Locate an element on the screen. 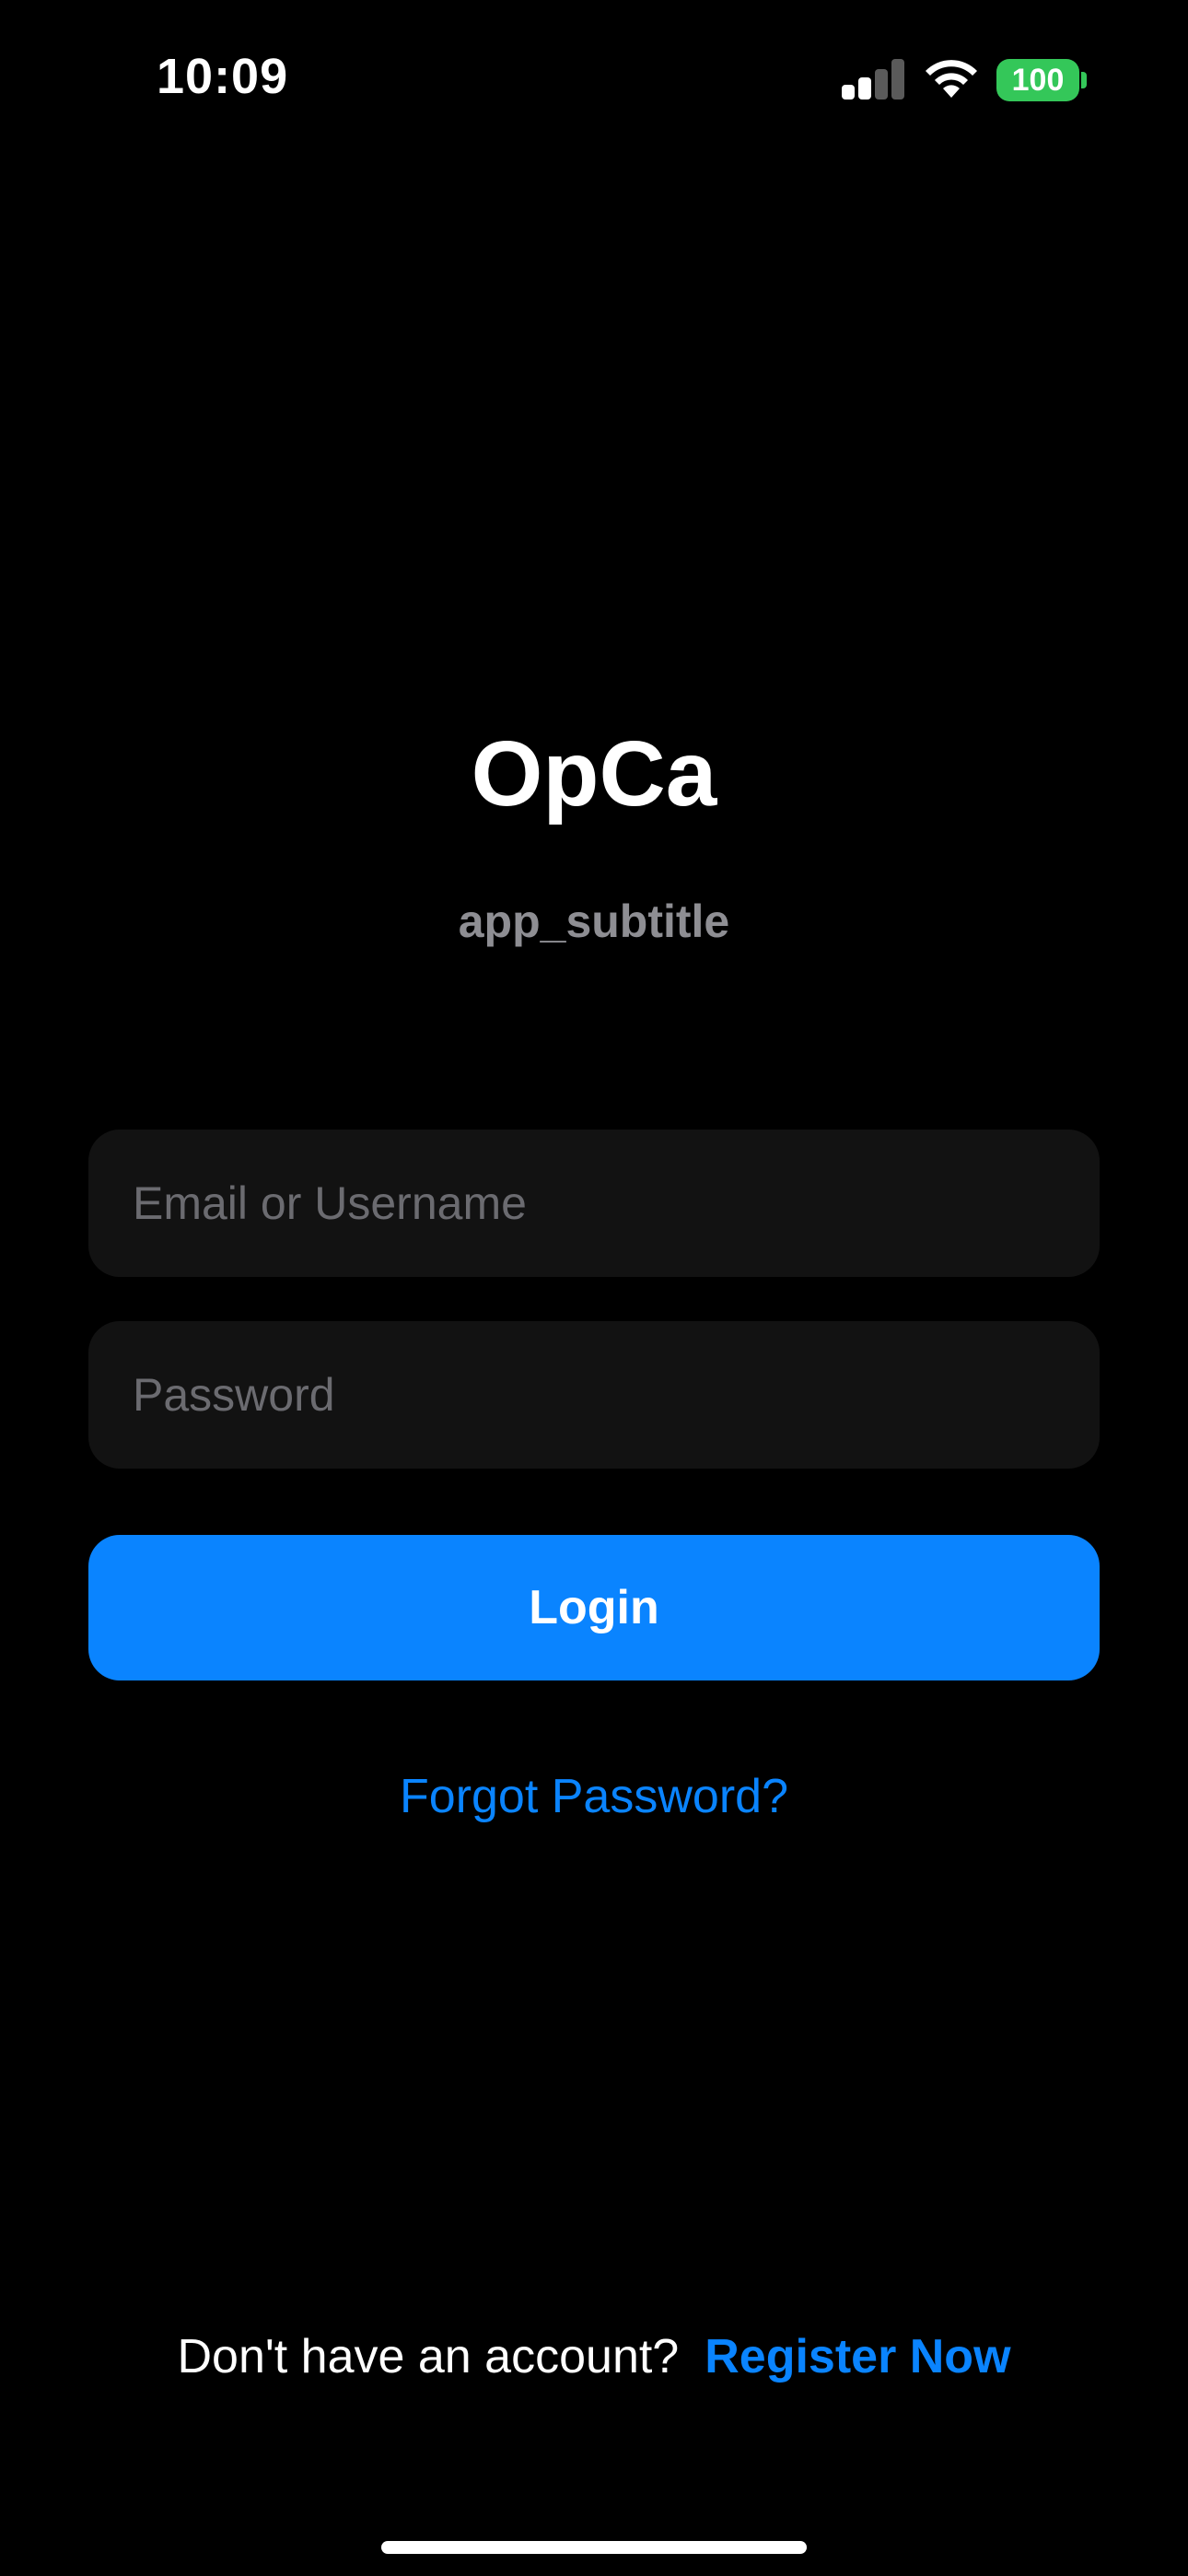  status-time: 10:09 is located at coordinates (223, 76).